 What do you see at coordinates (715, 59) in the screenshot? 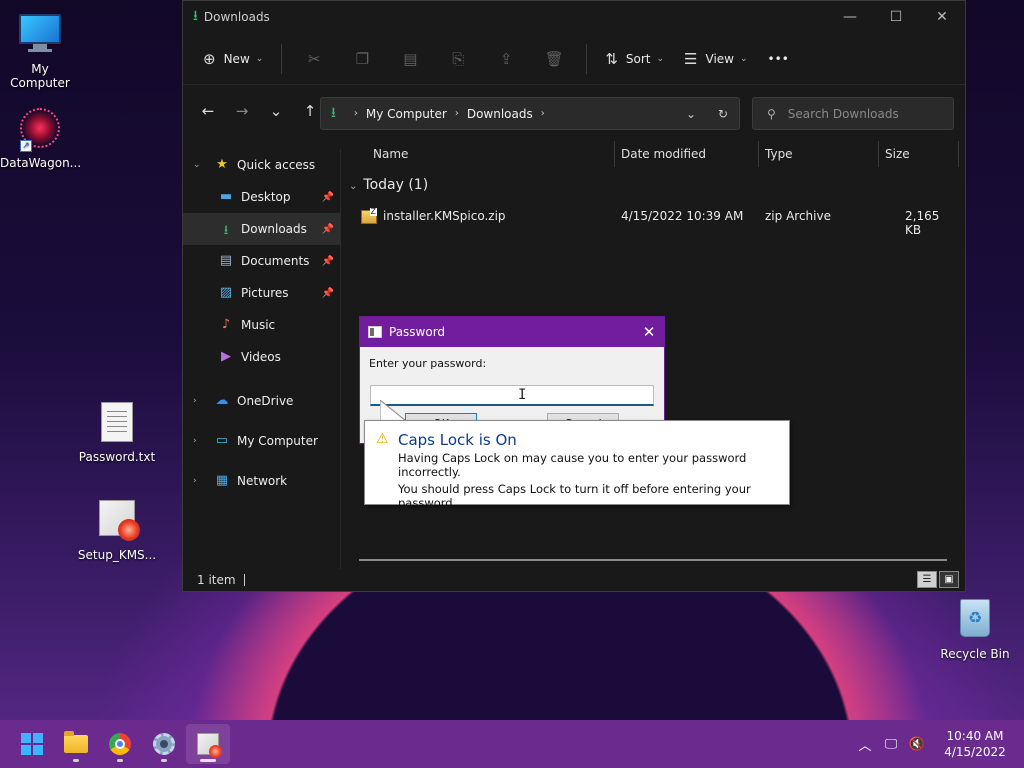
I see `view-button: ☰ View ⌄` at bounding box center [715, 59].